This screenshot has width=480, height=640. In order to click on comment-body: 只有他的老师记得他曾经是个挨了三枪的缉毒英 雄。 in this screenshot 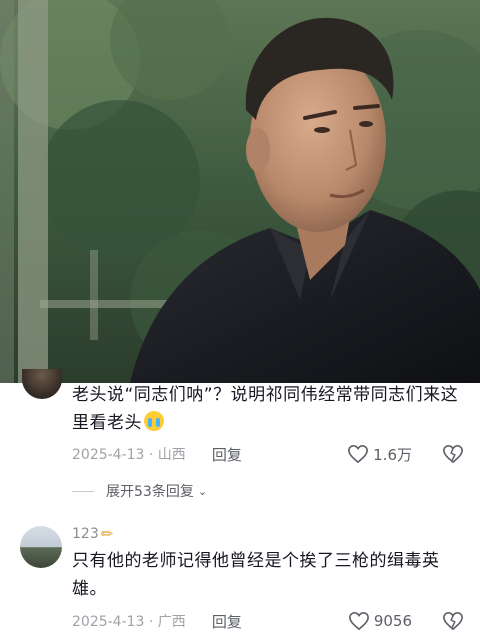, I will do `click(268, 575)`.